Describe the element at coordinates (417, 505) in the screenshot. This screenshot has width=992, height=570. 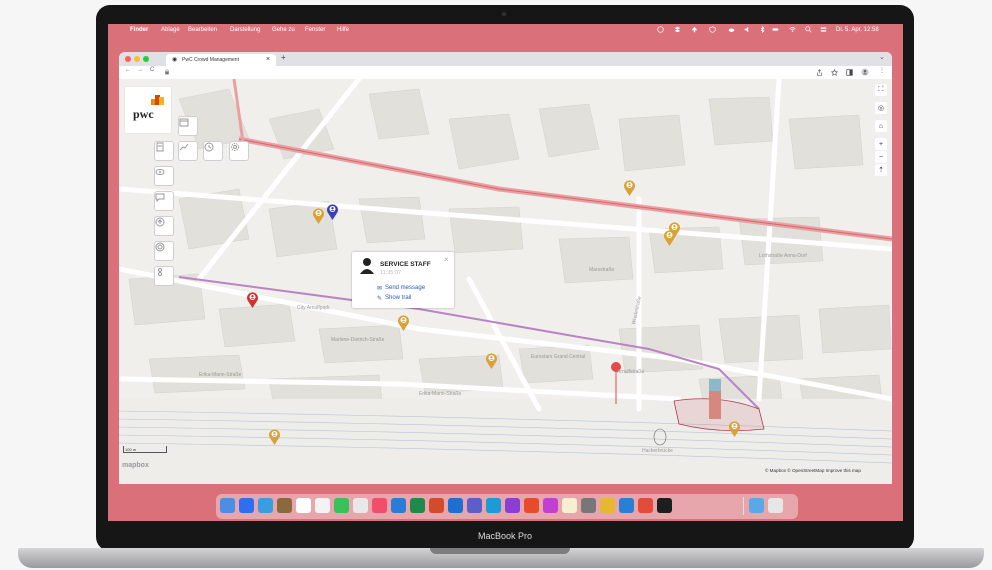
I see `excel-icon` at that location.